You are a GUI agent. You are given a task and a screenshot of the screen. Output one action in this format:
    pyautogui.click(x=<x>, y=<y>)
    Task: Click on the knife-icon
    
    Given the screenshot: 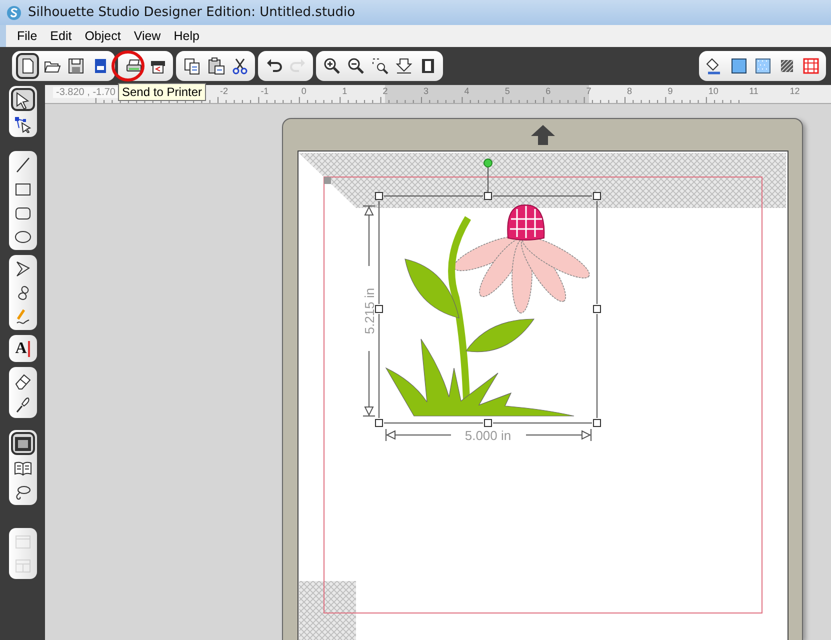 What is the action you would take?
    pyautogui.click(x=23, y=405)
    